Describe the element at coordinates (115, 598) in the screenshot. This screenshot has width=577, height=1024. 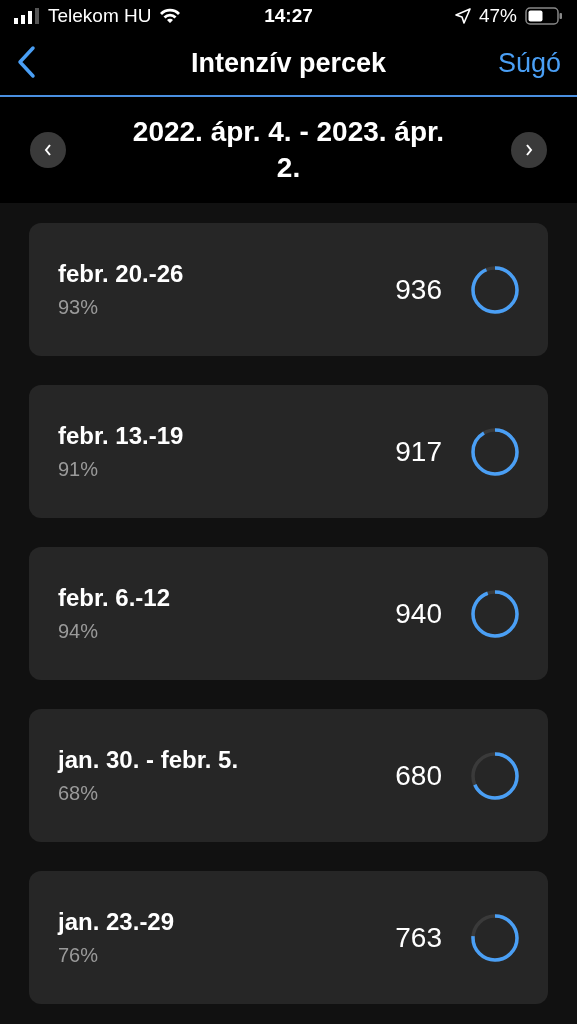
I see `week-range: febr. 6.-12` at that location.